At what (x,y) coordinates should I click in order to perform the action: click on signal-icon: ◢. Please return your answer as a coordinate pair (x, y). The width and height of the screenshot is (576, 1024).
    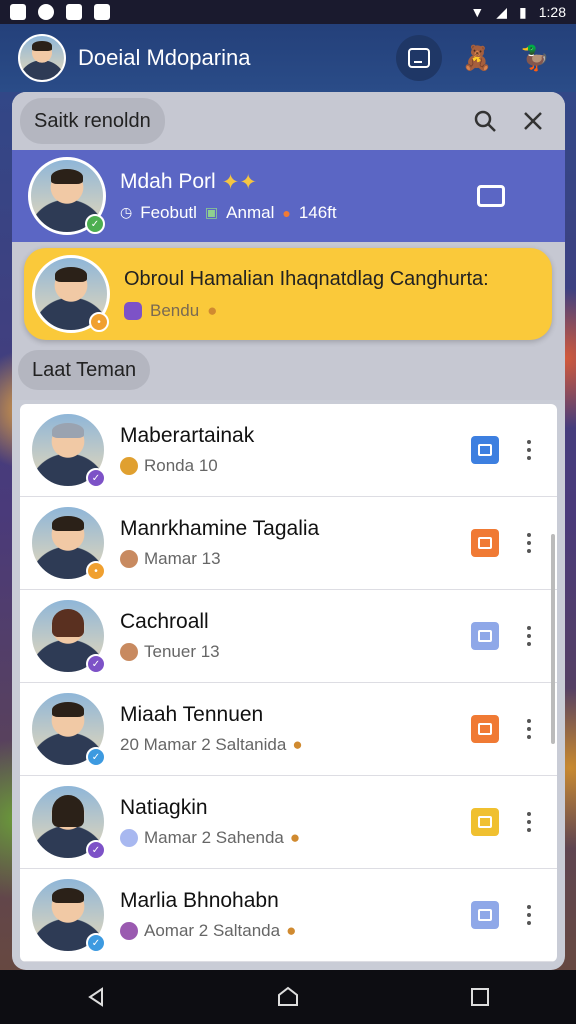
    Looking at the image, I should click on (502, 11).